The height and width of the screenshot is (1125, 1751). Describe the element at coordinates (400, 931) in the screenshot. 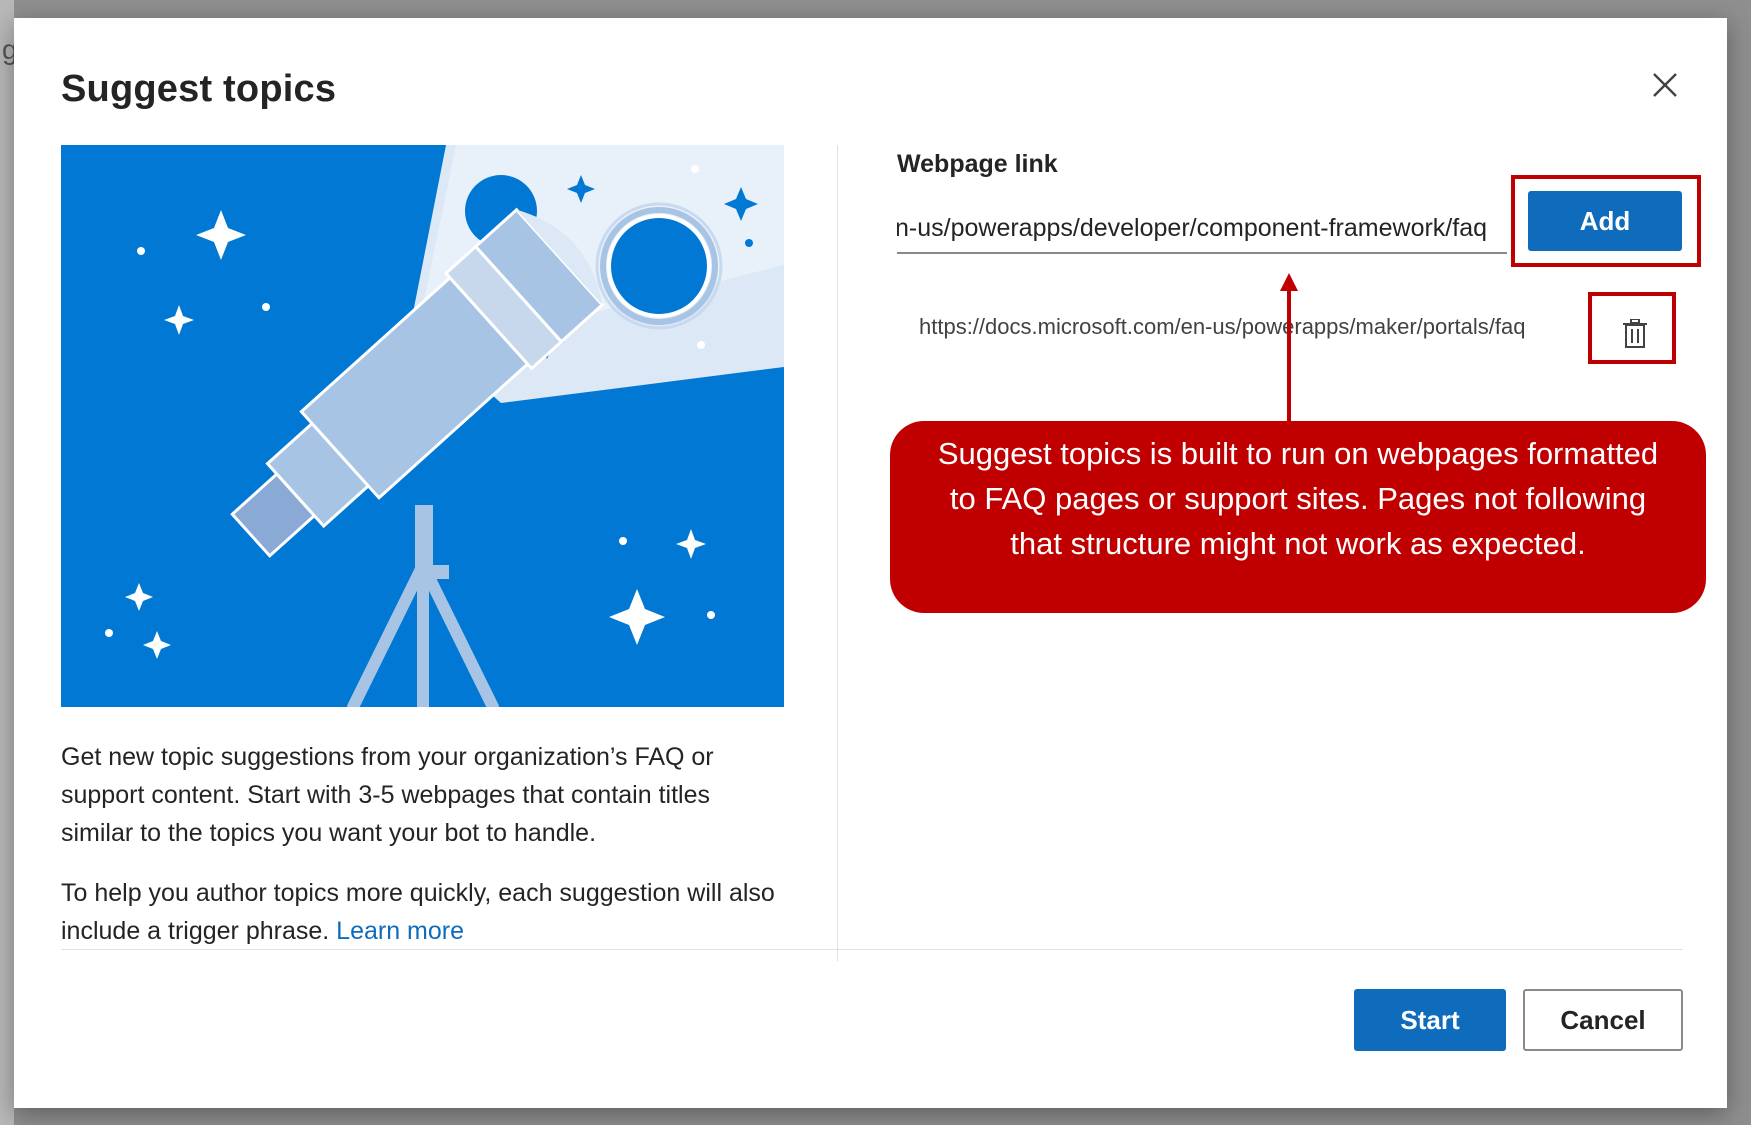

I see `learn-more-link: Learn more` at that location.